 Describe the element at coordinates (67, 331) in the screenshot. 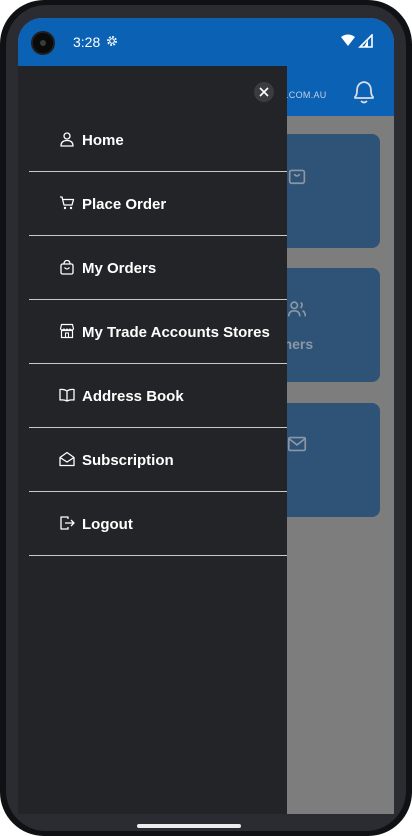

I see `store-icon` at that location.